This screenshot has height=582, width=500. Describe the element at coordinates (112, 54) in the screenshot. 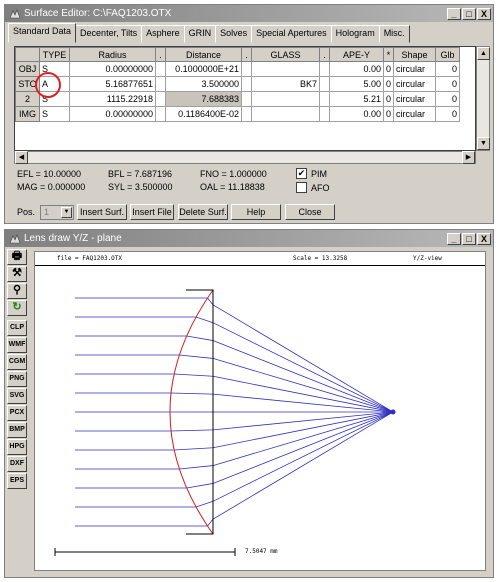

I see `col-radius: Radius` at that location.